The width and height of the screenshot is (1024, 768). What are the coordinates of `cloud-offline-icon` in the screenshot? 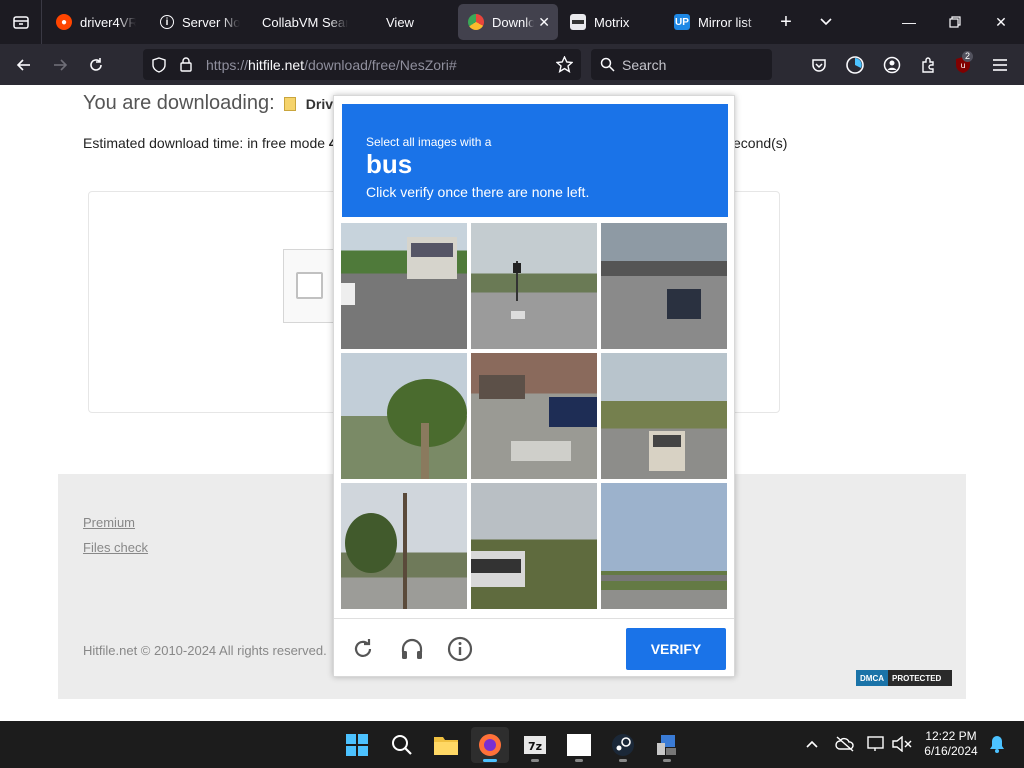 It's located at (844, 744).